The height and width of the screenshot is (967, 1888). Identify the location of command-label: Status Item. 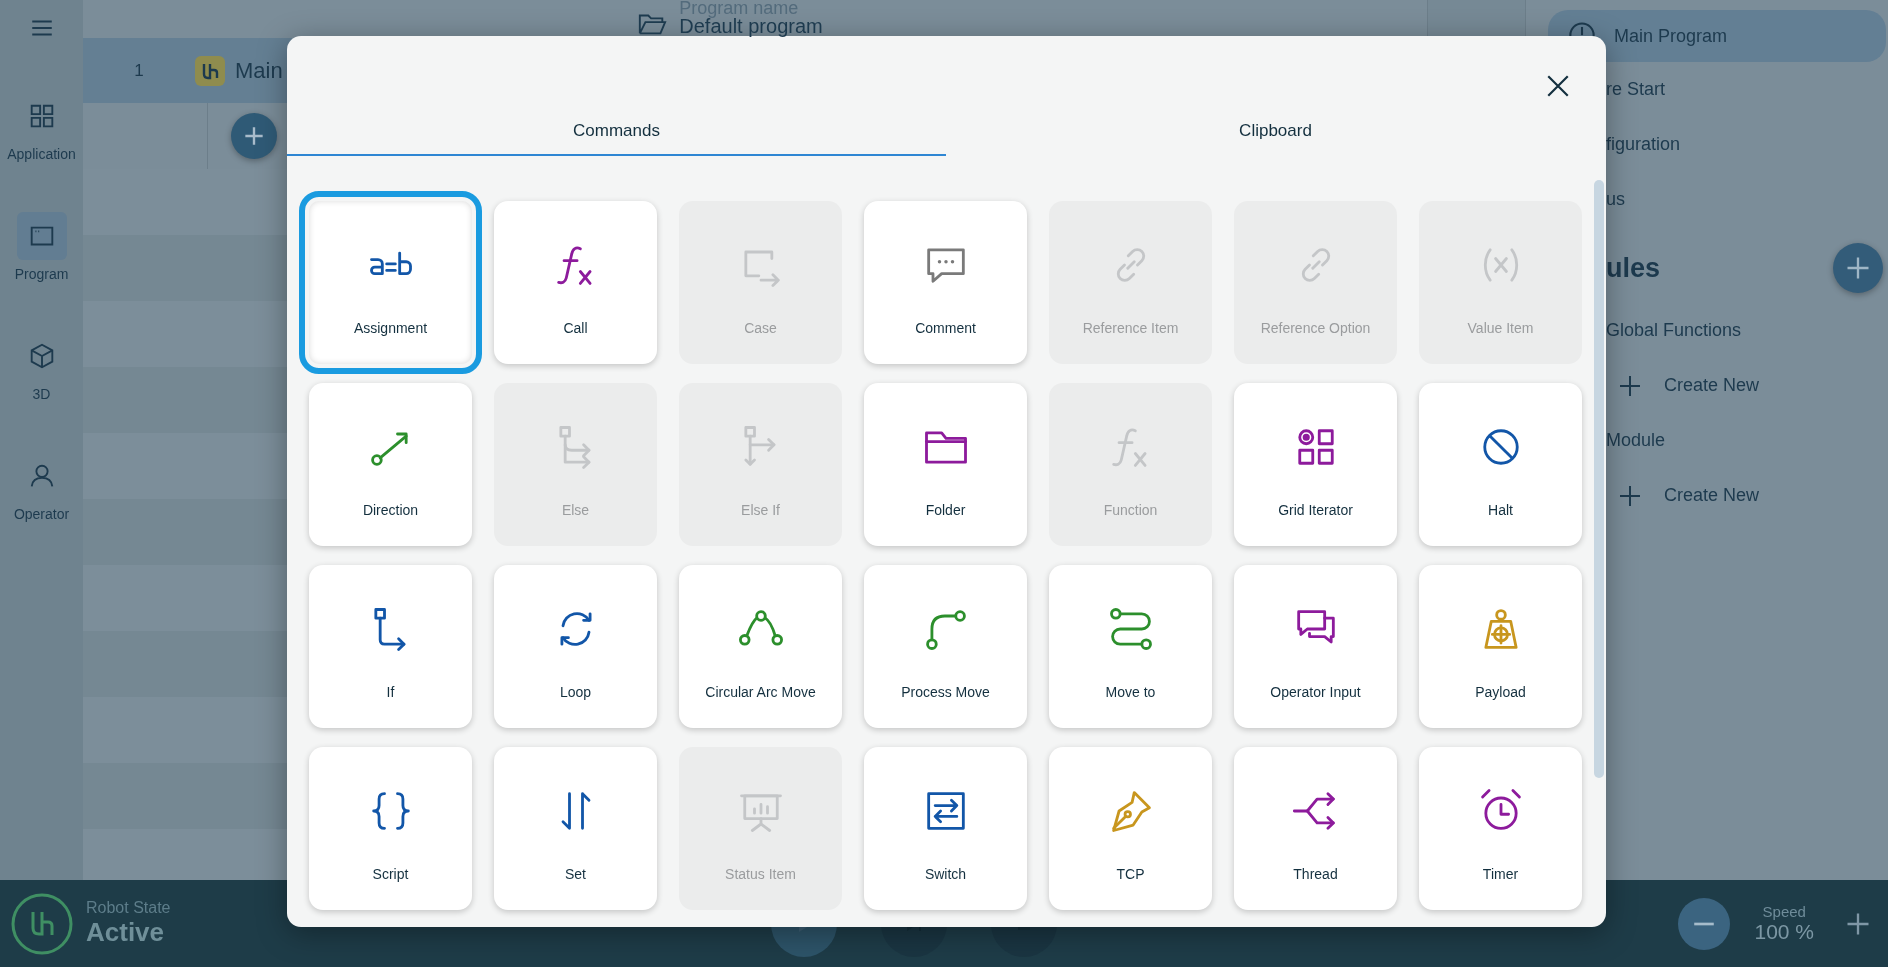
(760, 874).